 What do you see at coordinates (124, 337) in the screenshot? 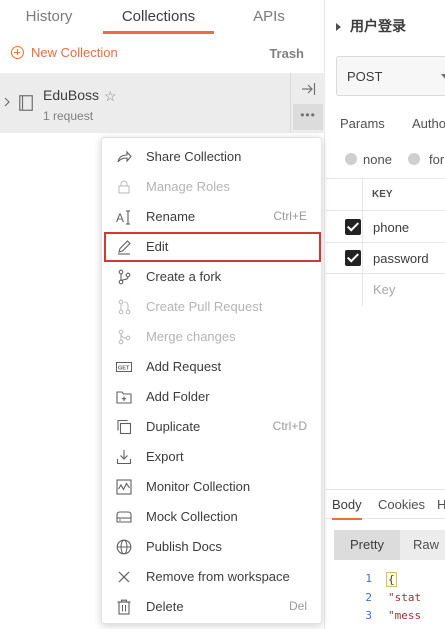
I see `merge-icon` at bounding box center [124, 337].